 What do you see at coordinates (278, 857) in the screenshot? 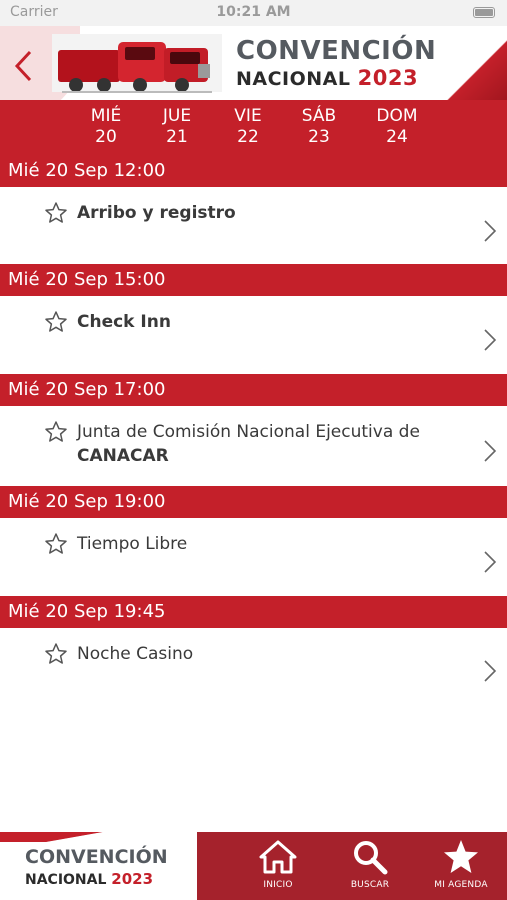
I see `home-icon` at bounding box center [278, 857].